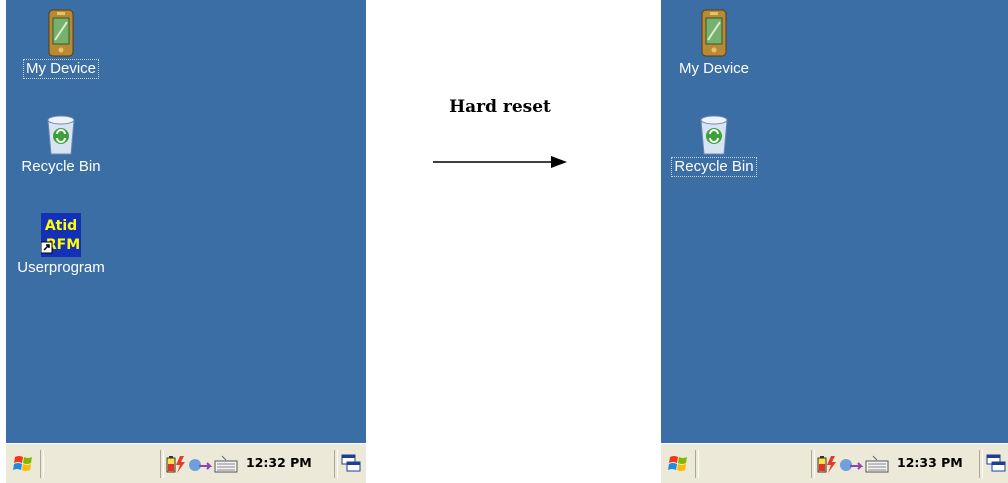 This screenshot has width=1008, height=483. I want to click on desktop-icon-userprogram: Atid RFM Userprogram, so click(61, 245).